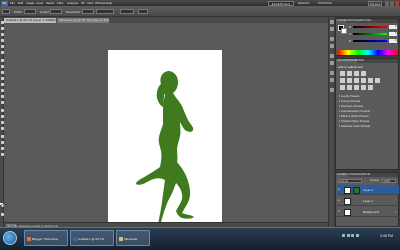 The image size is (400, 250). I want to click on preset-levels: Levels Presets, so click(368, 96).